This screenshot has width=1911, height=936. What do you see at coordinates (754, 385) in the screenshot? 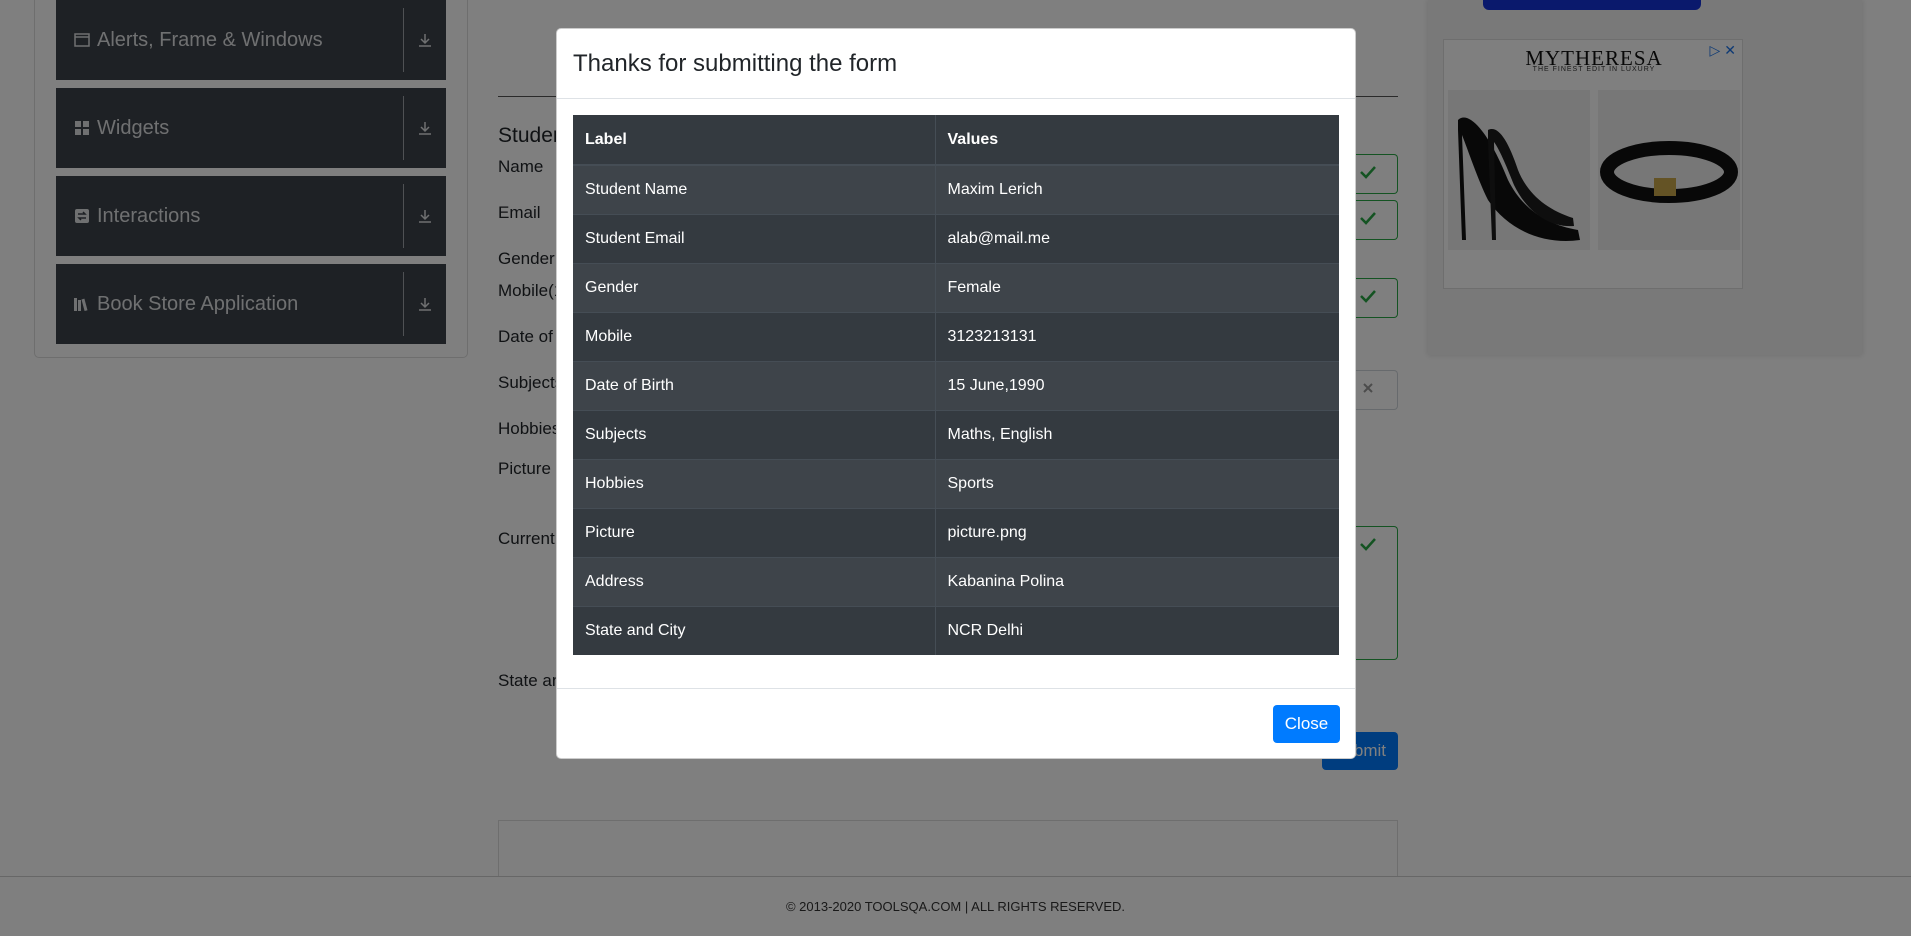
I see `row-label: Date of Birth` at bounding box center [754, 385].